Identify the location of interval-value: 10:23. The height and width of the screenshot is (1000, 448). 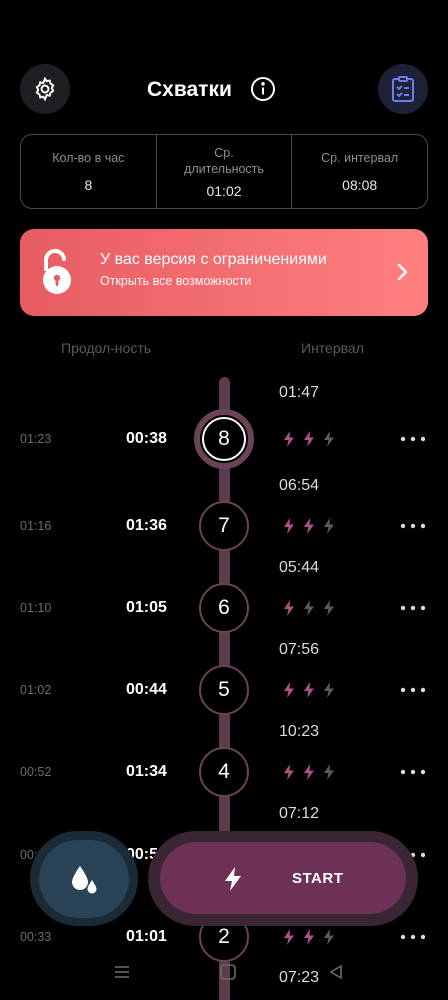
(299, 731).